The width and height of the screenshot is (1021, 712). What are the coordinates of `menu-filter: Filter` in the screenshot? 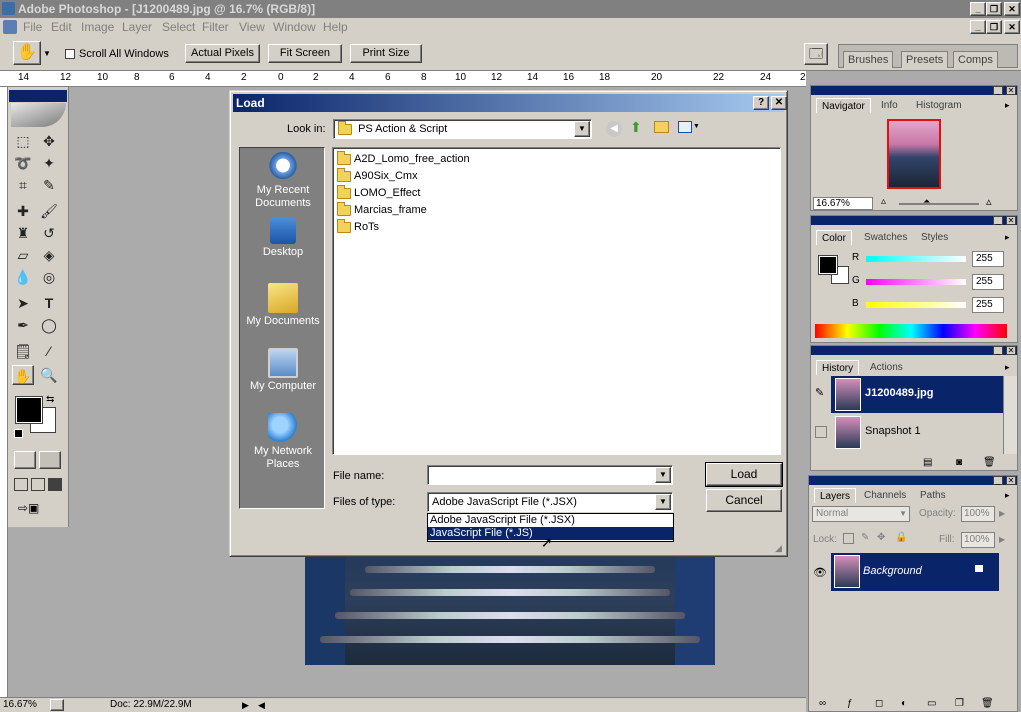 It's located at (215, 27).